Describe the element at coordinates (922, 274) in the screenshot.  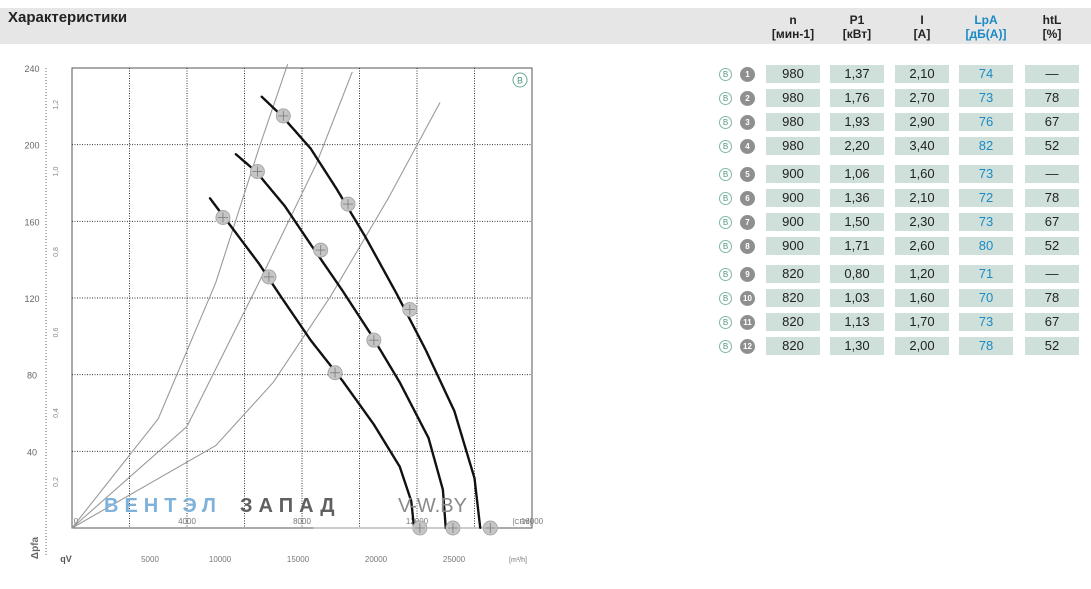
I see `cell-i: 1,20` at that location.